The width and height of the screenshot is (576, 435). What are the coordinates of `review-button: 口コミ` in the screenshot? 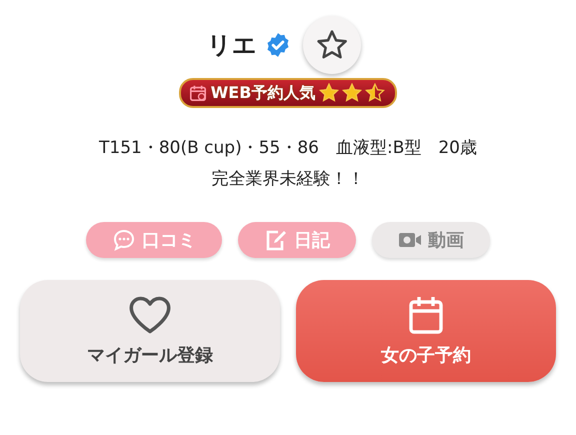 It's located at (154, 240).